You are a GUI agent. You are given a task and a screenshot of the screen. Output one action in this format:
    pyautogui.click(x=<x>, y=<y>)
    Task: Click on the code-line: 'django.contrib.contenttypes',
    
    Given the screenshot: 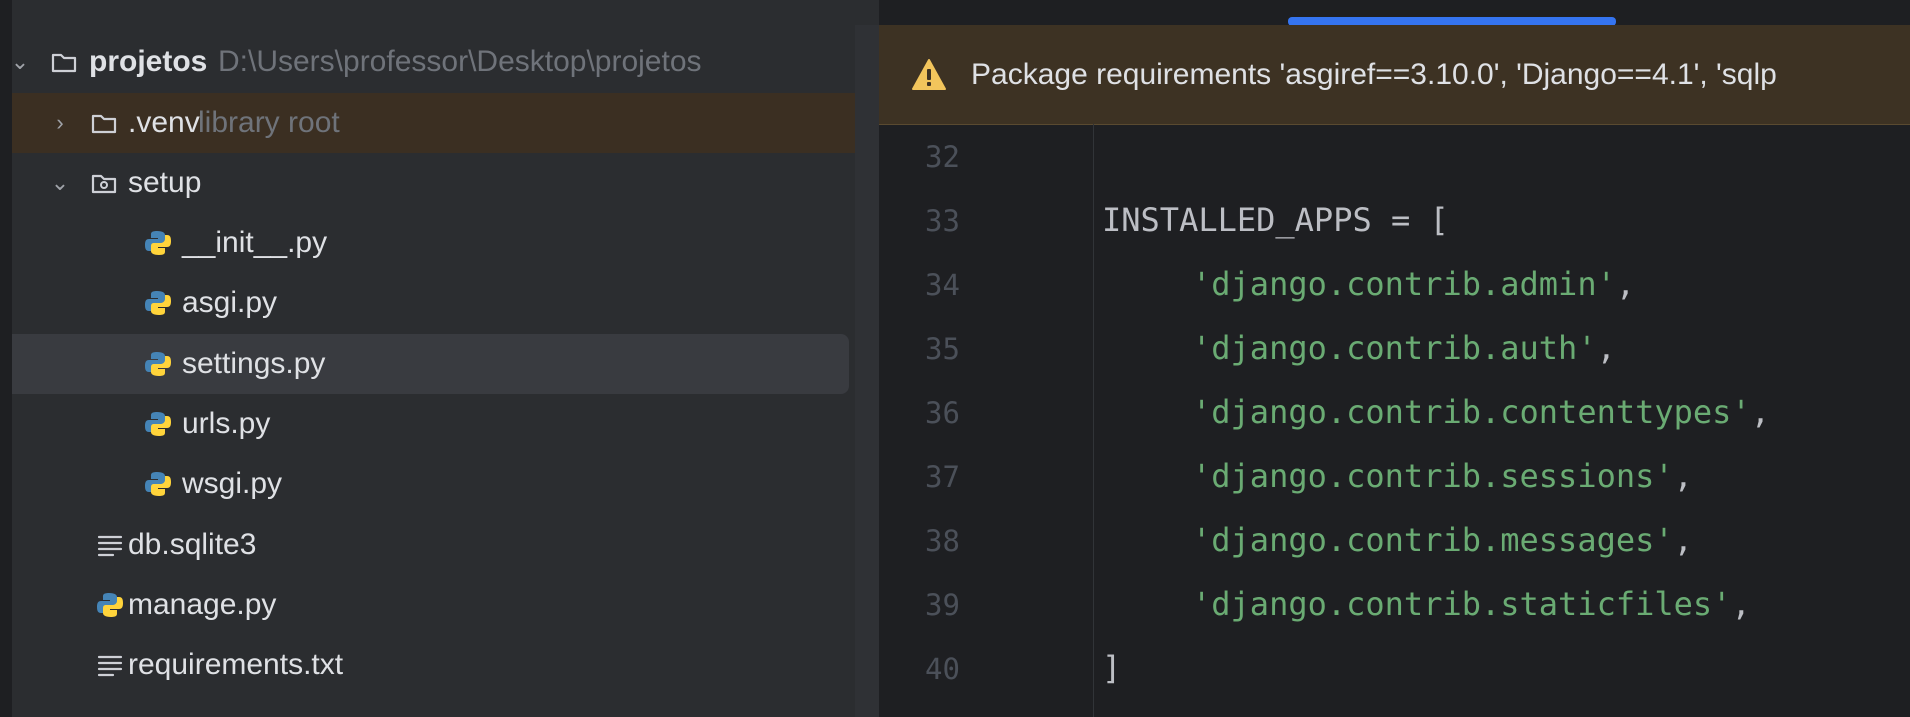 What is the action you would take?
    pyautogui.click(x=1481, y=412)
    